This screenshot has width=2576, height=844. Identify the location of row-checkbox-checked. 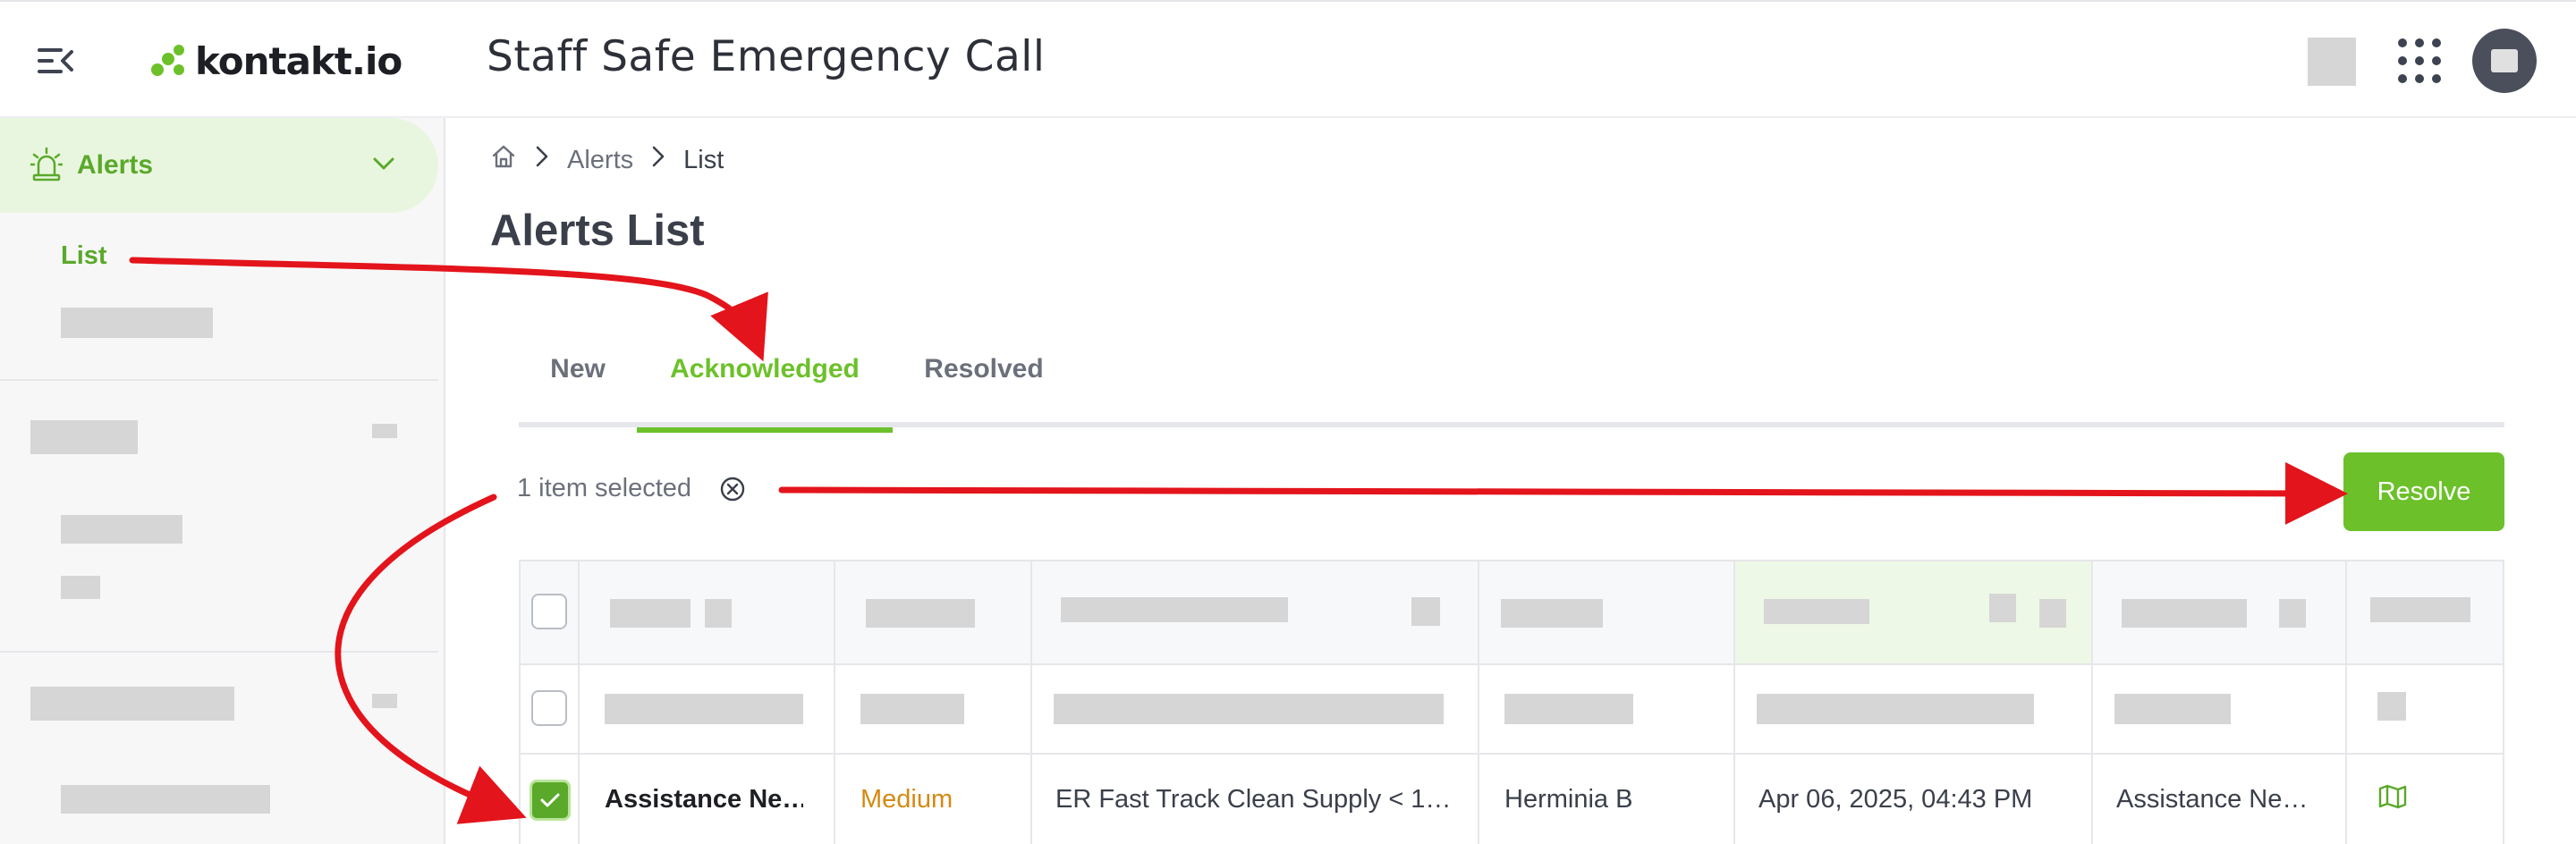
(550, 800).